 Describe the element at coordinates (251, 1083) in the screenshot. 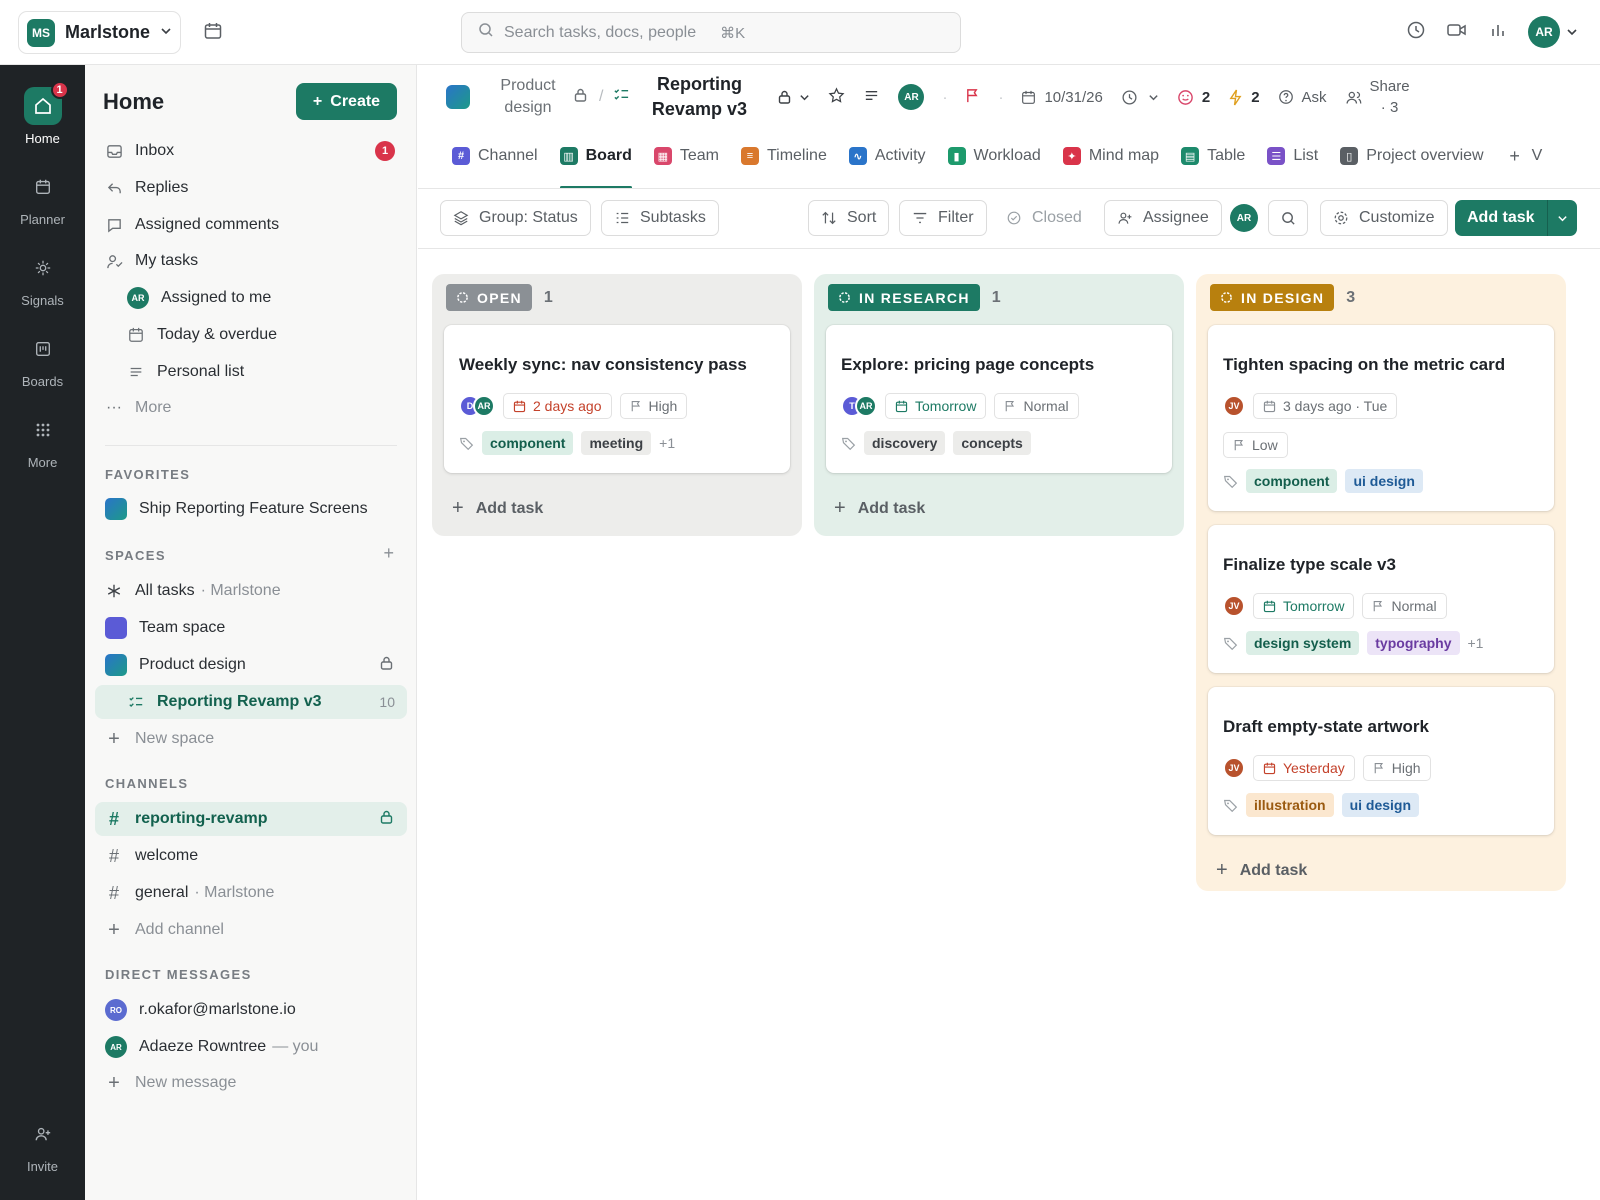

I see `sidebar-item-new-message: + New message` at that location.